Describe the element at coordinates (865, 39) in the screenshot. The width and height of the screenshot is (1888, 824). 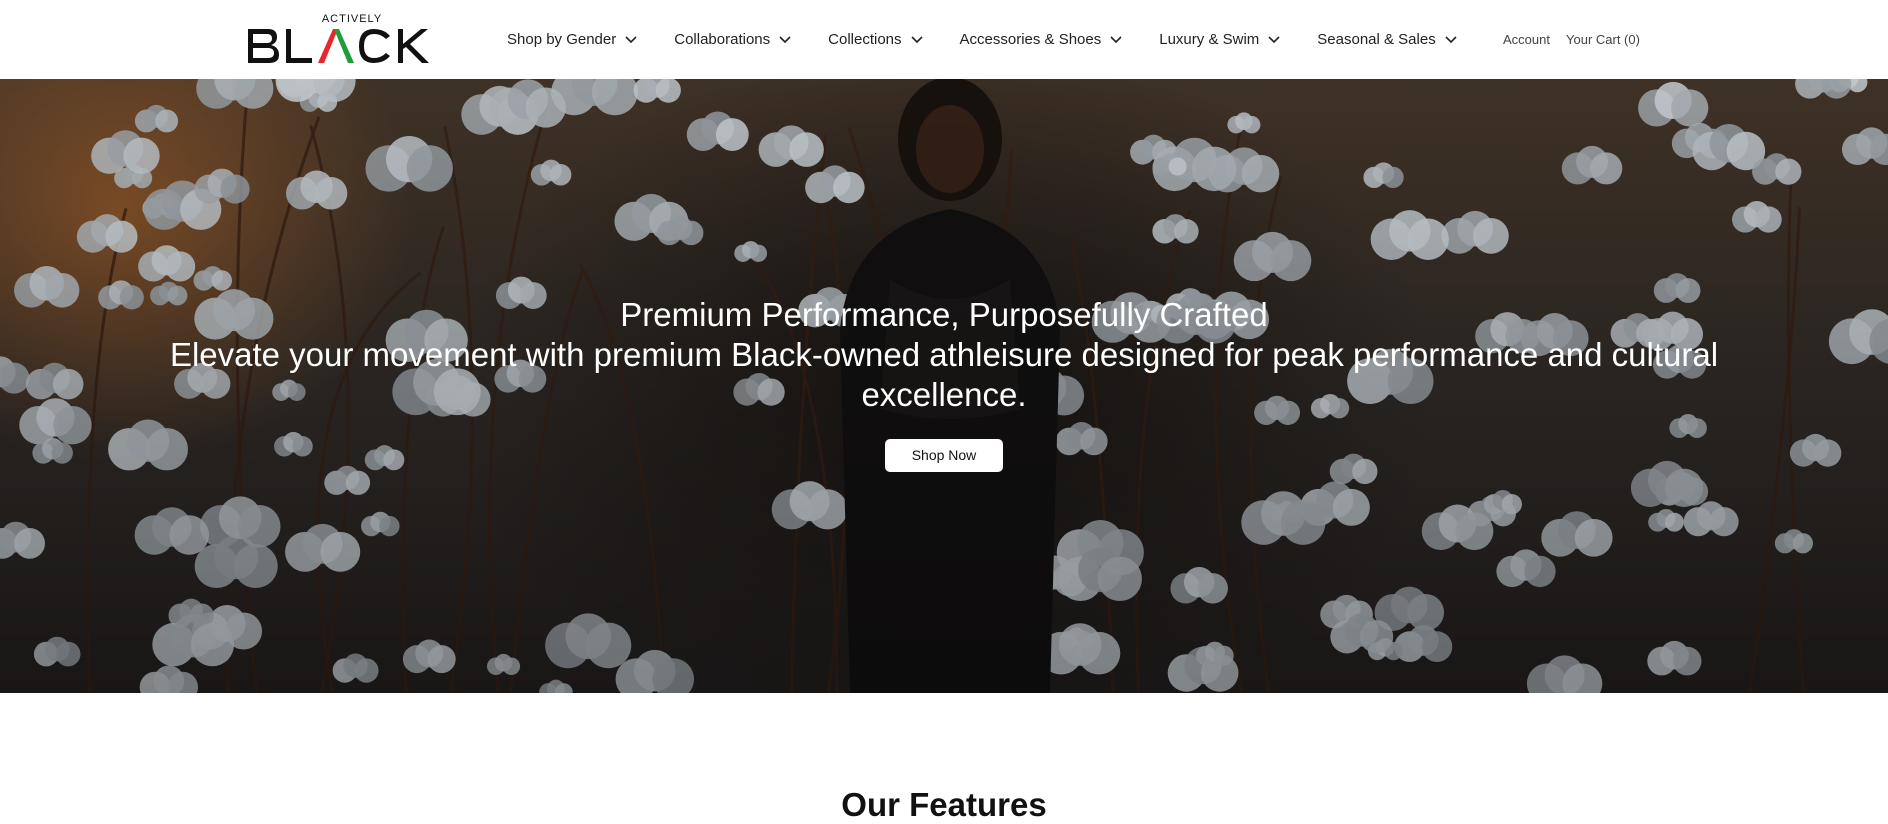
I see `nav-label: Collections` at that location.